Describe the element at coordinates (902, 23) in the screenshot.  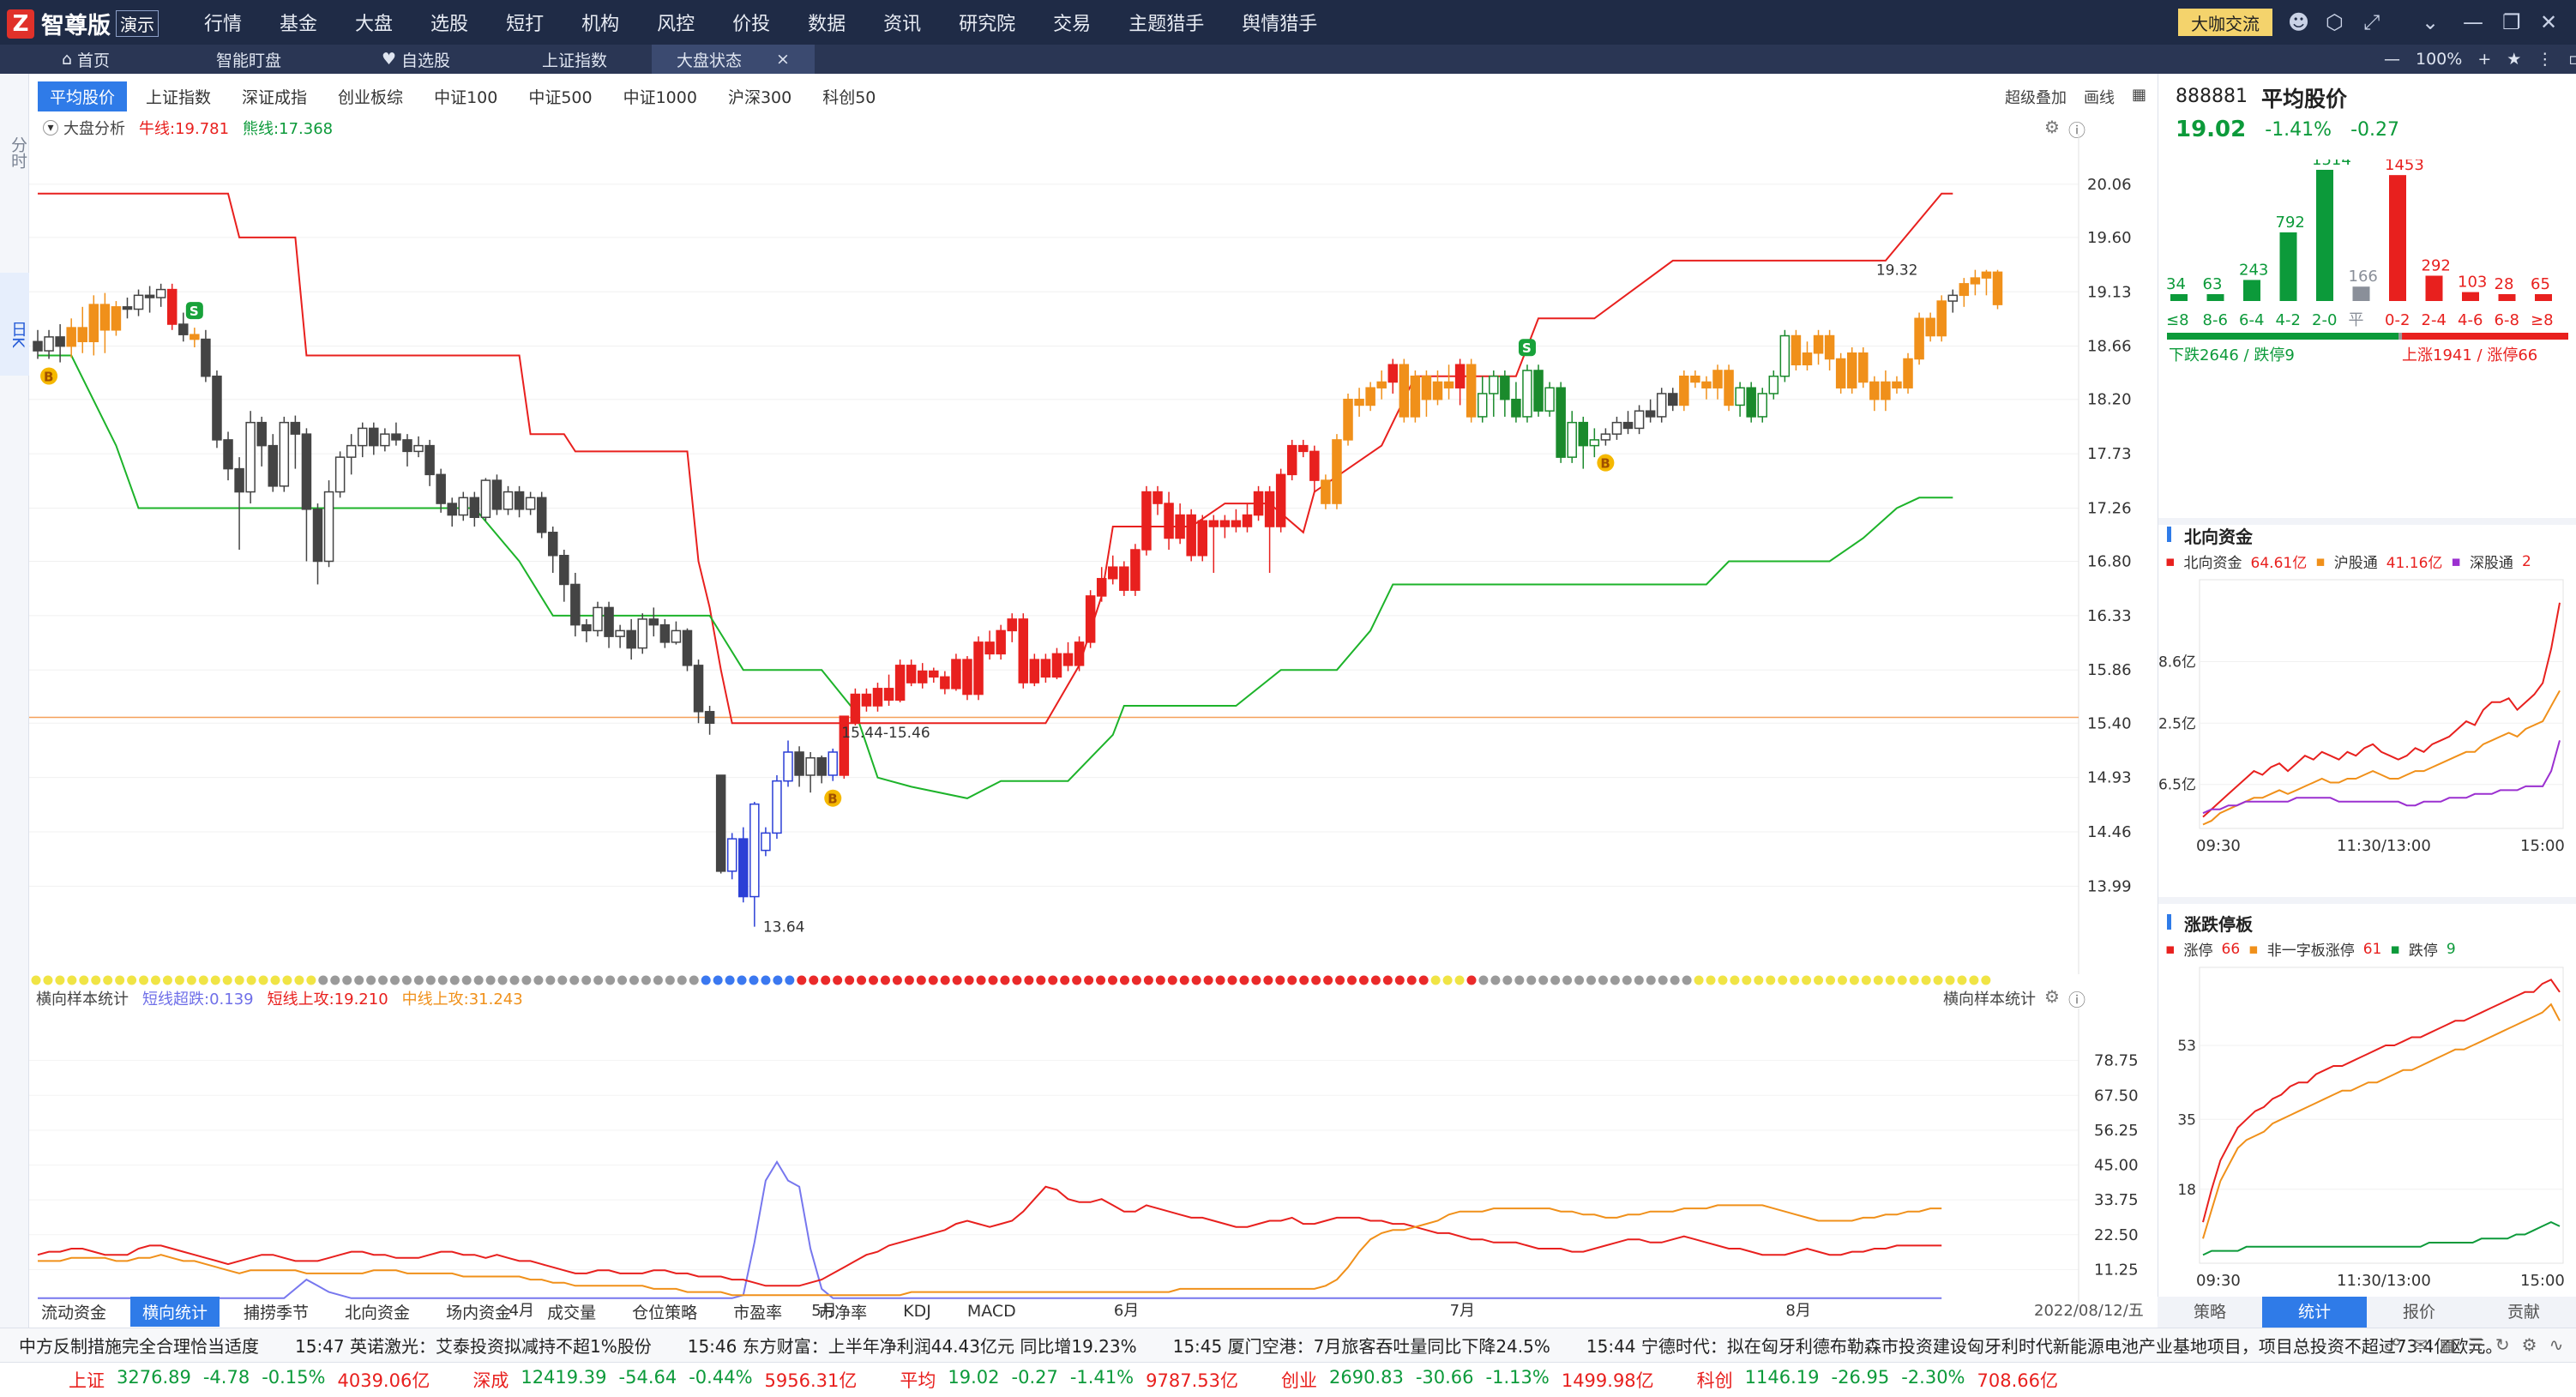
I see `menu-item: 资讯` at that location.